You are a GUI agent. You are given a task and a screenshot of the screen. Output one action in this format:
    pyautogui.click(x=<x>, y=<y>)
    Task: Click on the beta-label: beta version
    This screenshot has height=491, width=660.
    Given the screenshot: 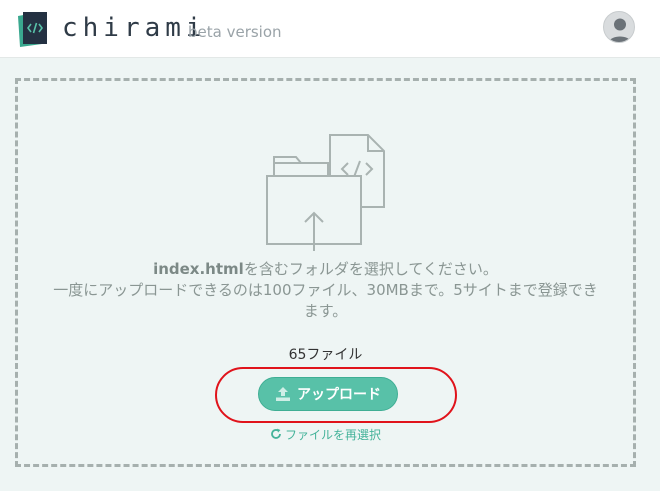 What is the action you would take?
    pyautogui.click(x=235, y=32)
    